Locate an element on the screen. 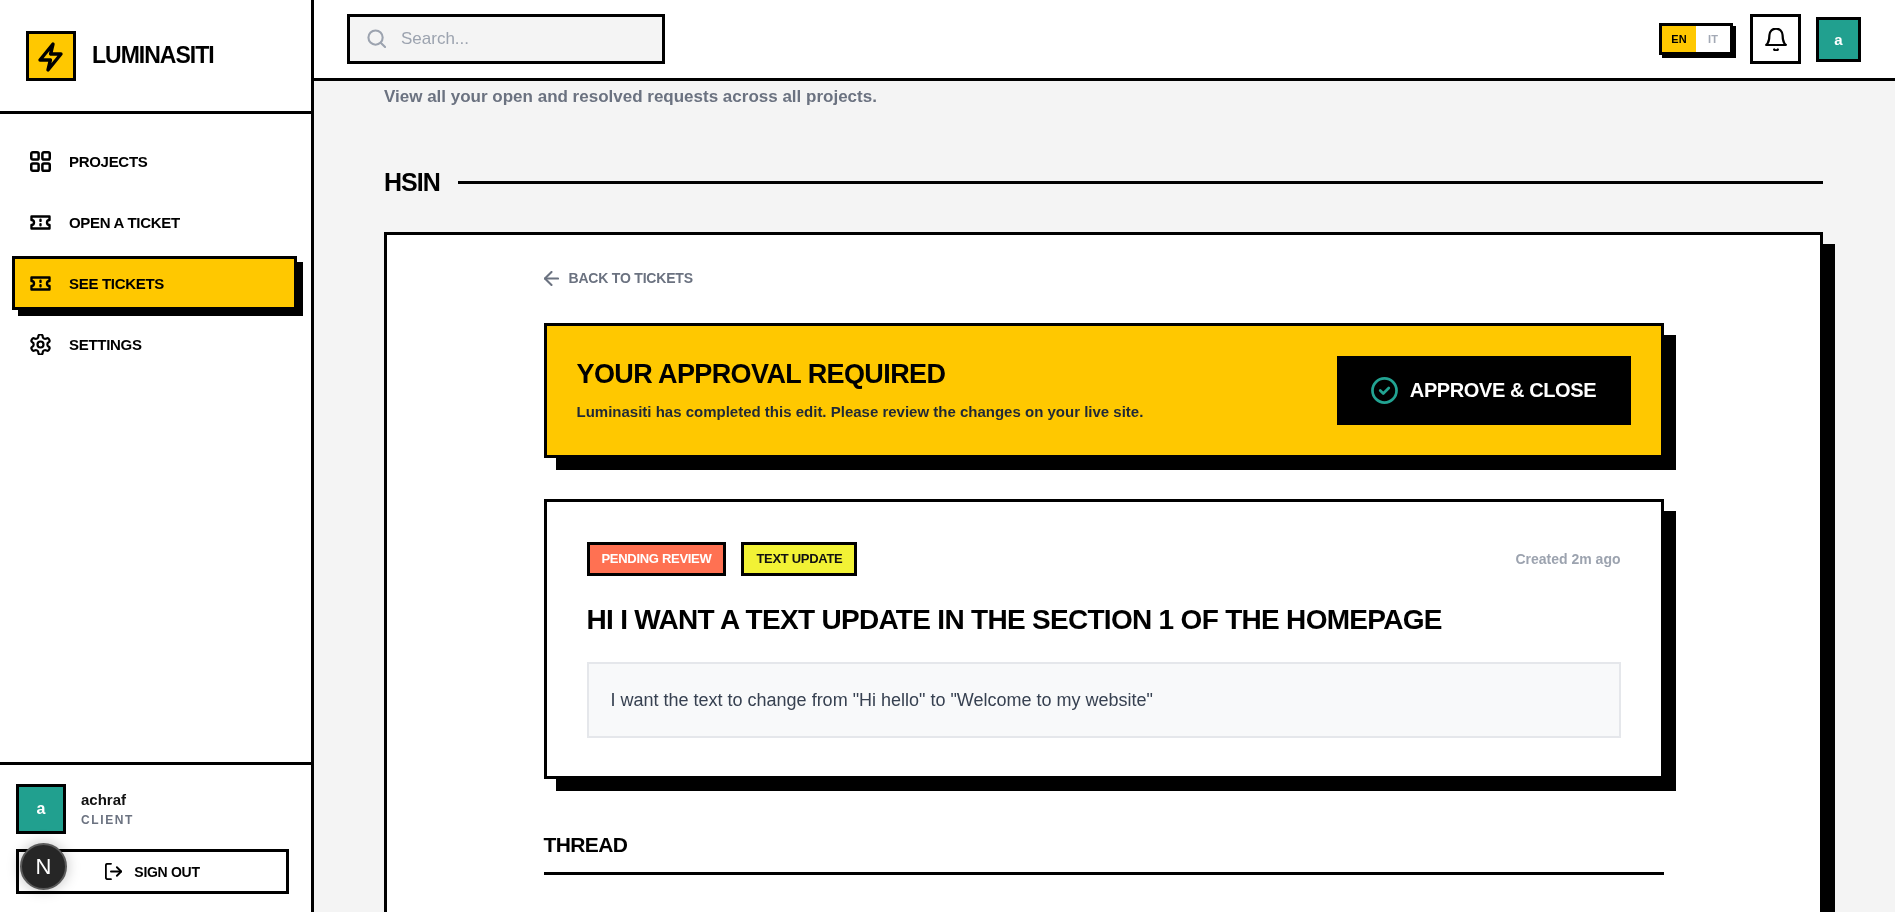  check-circle-icon is located at coordinates (1384, 390).